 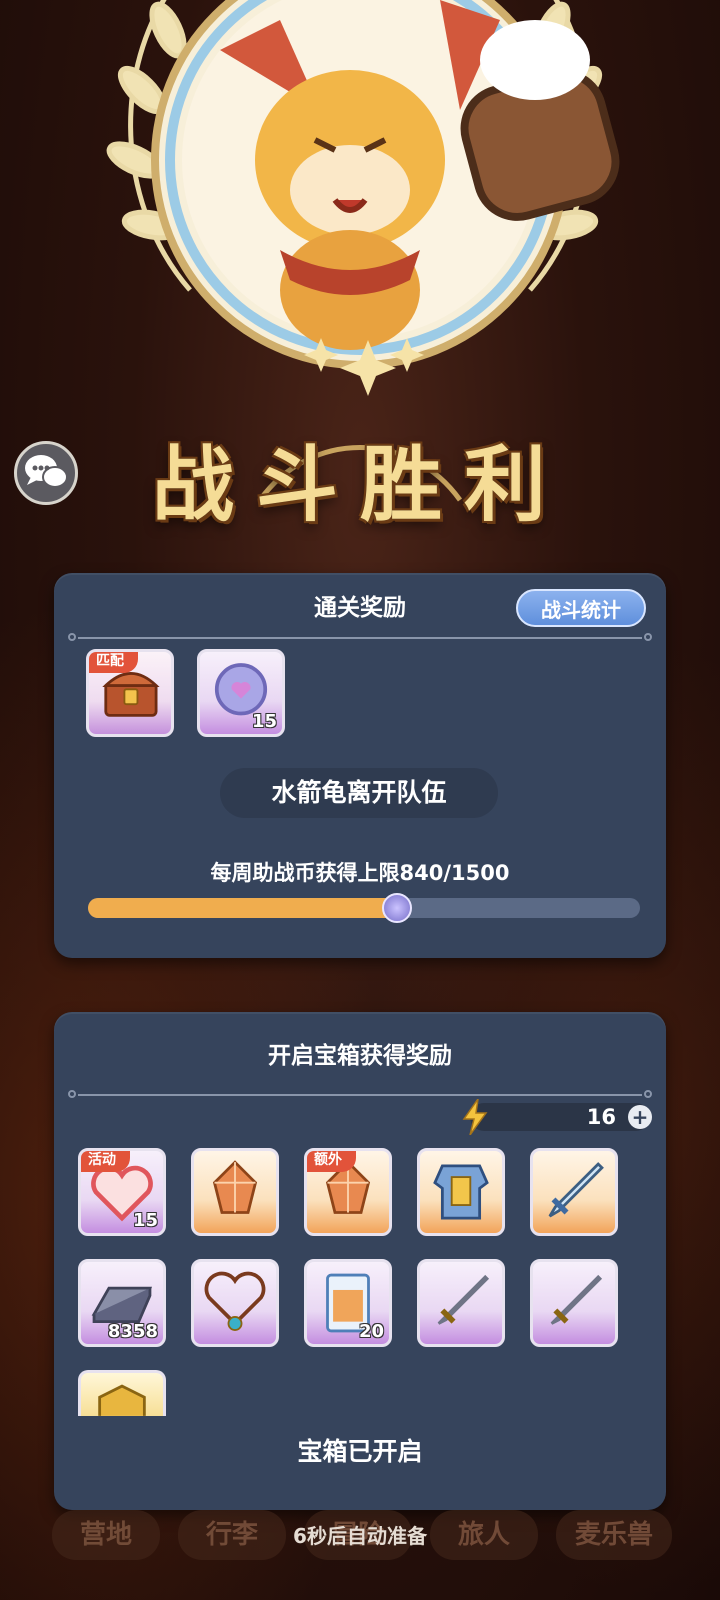 I want to click on reward-item-gold-coin, so click(x=122, y=1393).